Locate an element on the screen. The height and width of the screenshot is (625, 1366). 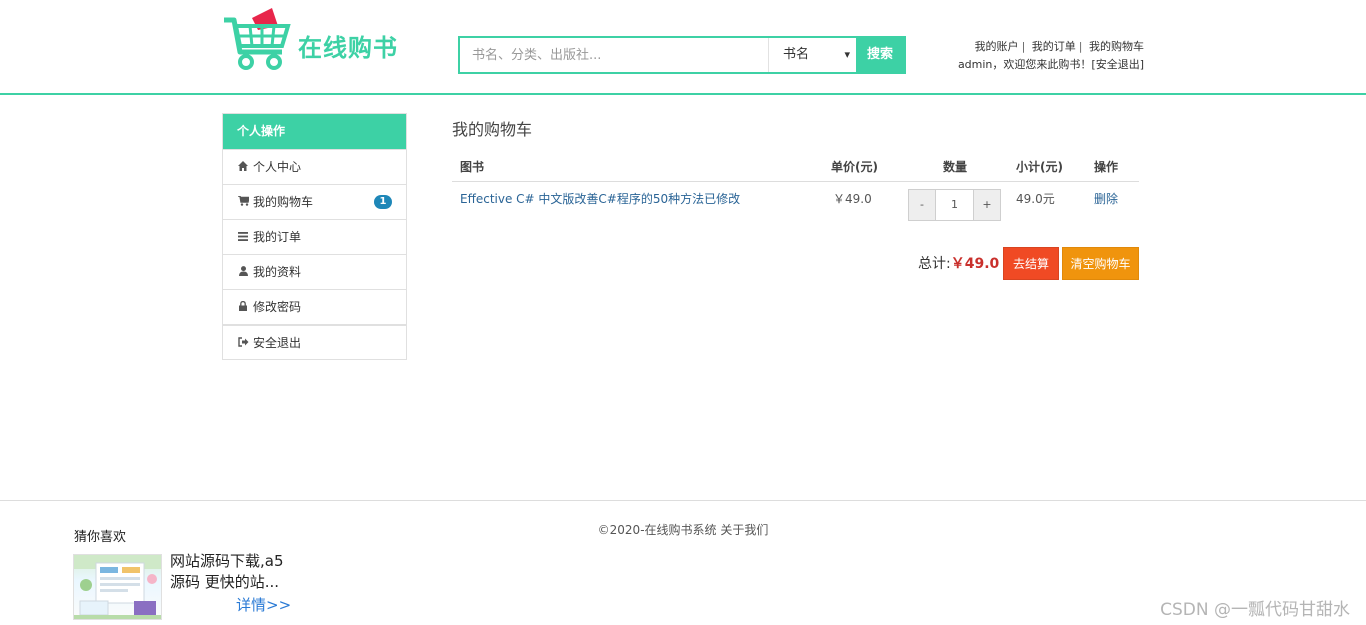
copyright-text: ©2020-在线购书系统 关于我们 is located at coordinates (683, 530).